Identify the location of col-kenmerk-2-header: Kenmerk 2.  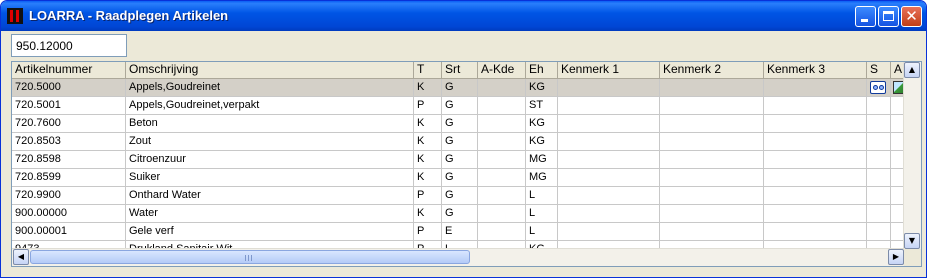
(712, 70).